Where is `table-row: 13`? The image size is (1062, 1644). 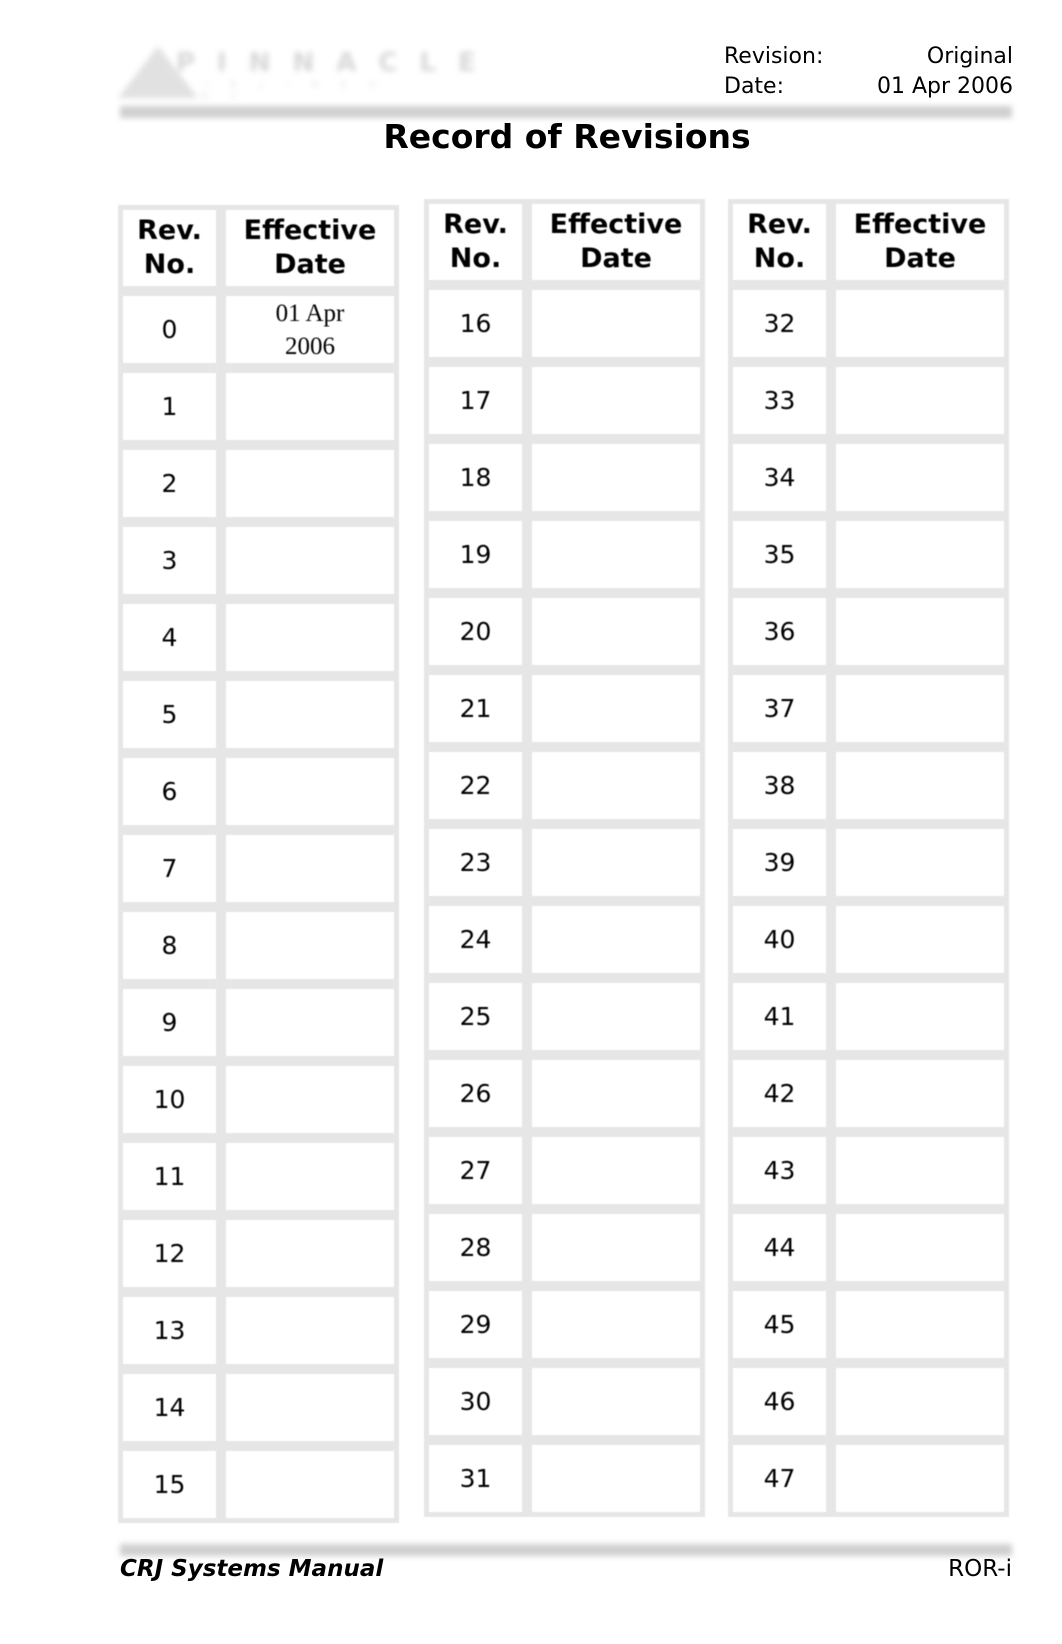 table-row: 13 is located at coordinates (258, 1330).